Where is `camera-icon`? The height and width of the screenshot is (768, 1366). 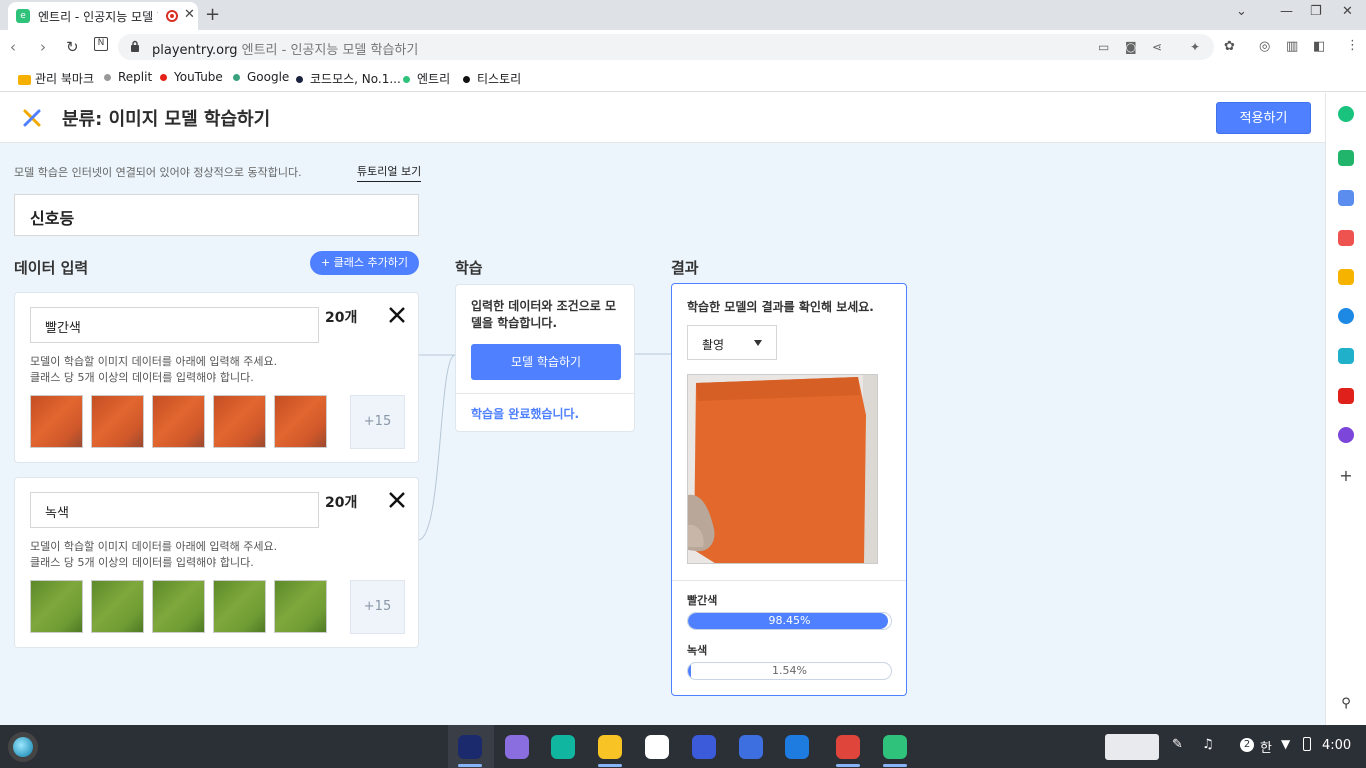 camera-icon is located at coordinates (1346, 356).